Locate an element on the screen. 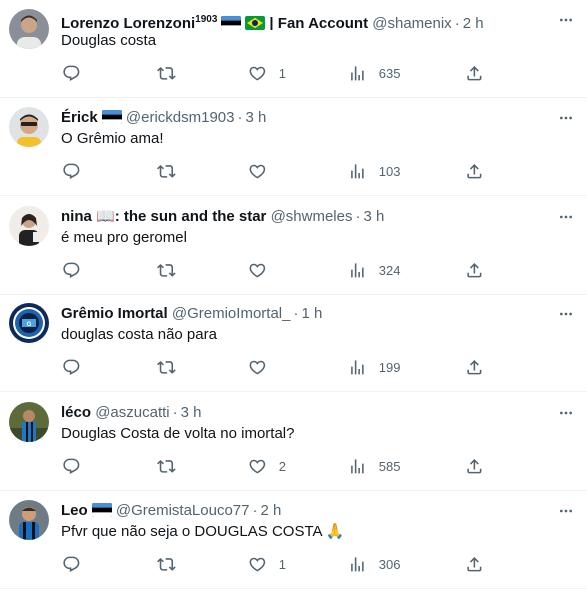 The height and width of the screenshot is (592, 587). display-name: Grêmio Imortal is located at coordinates (114, 313).